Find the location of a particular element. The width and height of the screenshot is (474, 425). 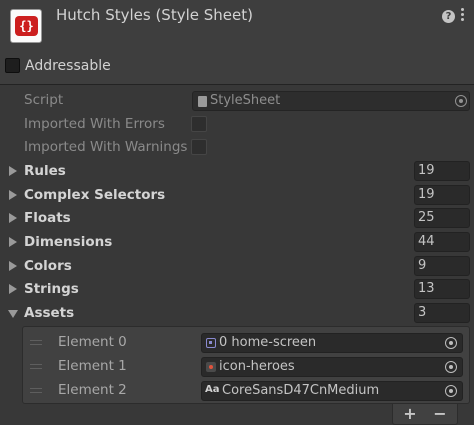

rules-count-field: 19 is located at coordinates (442, 171).